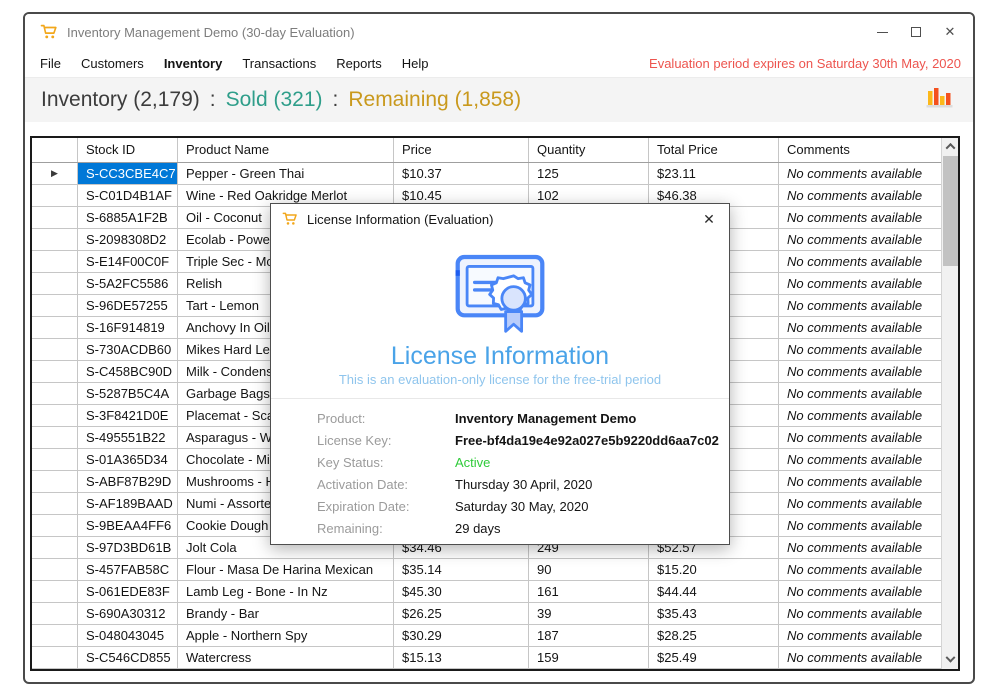 The width and height of the screenshot is (998, 697). What do you see at coordinates (860, 150) in the screenshot?
I see `col-header-comments: Comments` at bounding box center [860, 150].